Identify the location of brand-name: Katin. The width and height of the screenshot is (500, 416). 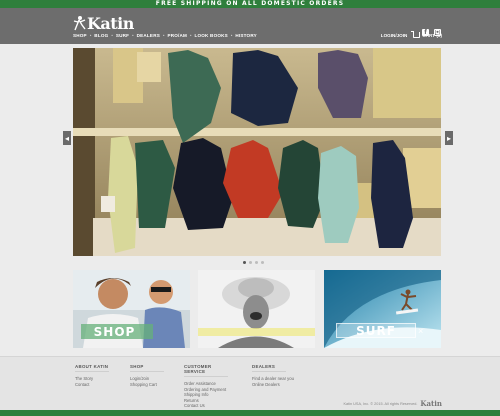
(110, 23).